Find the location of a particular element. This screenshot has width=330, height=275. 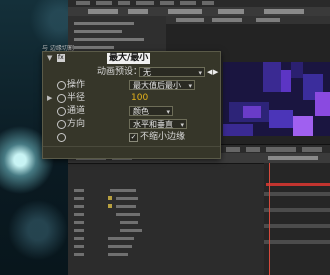

direction-label: 方向 is located at coordinates (76, 124).